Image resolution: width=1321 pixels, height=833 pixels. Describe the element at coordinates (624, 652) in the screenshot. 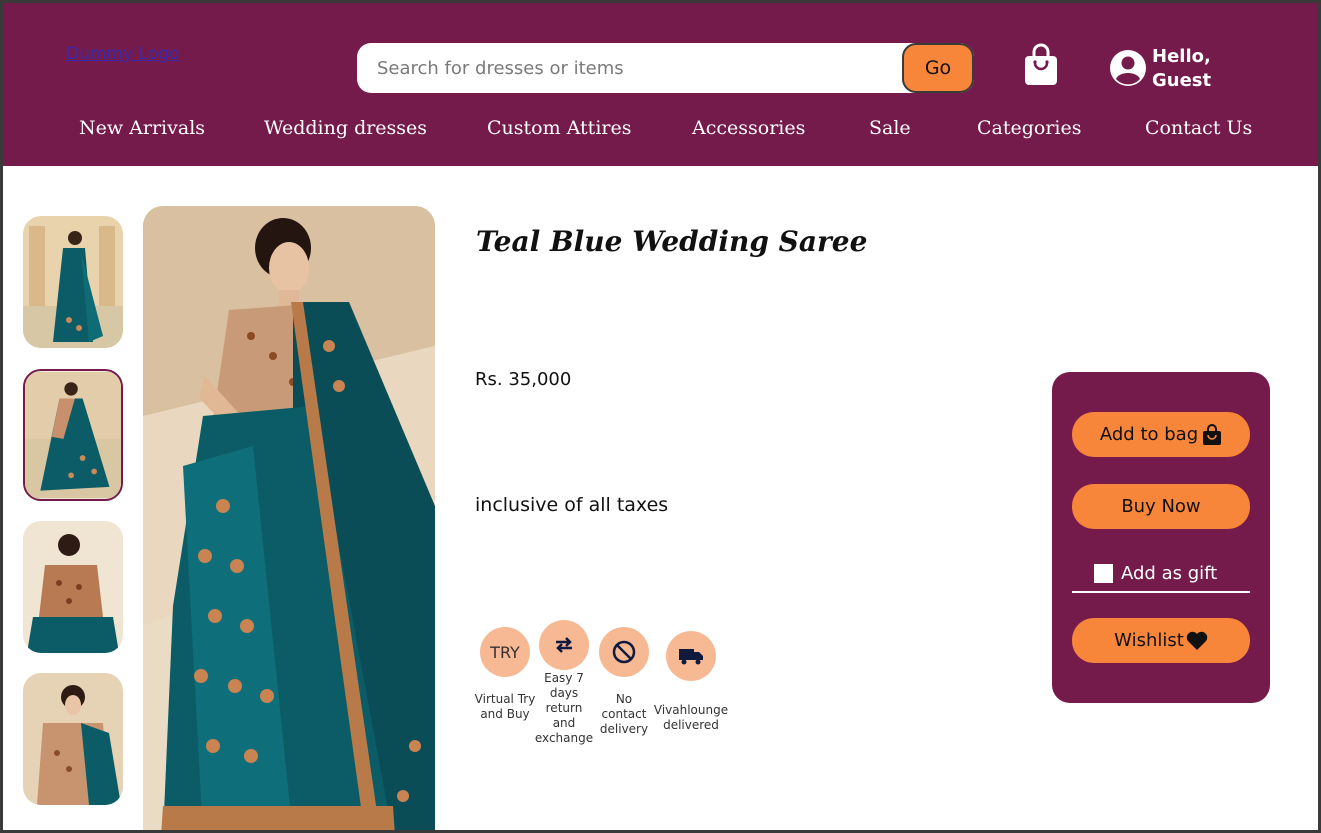

I see `no-contact-icon` at that location.